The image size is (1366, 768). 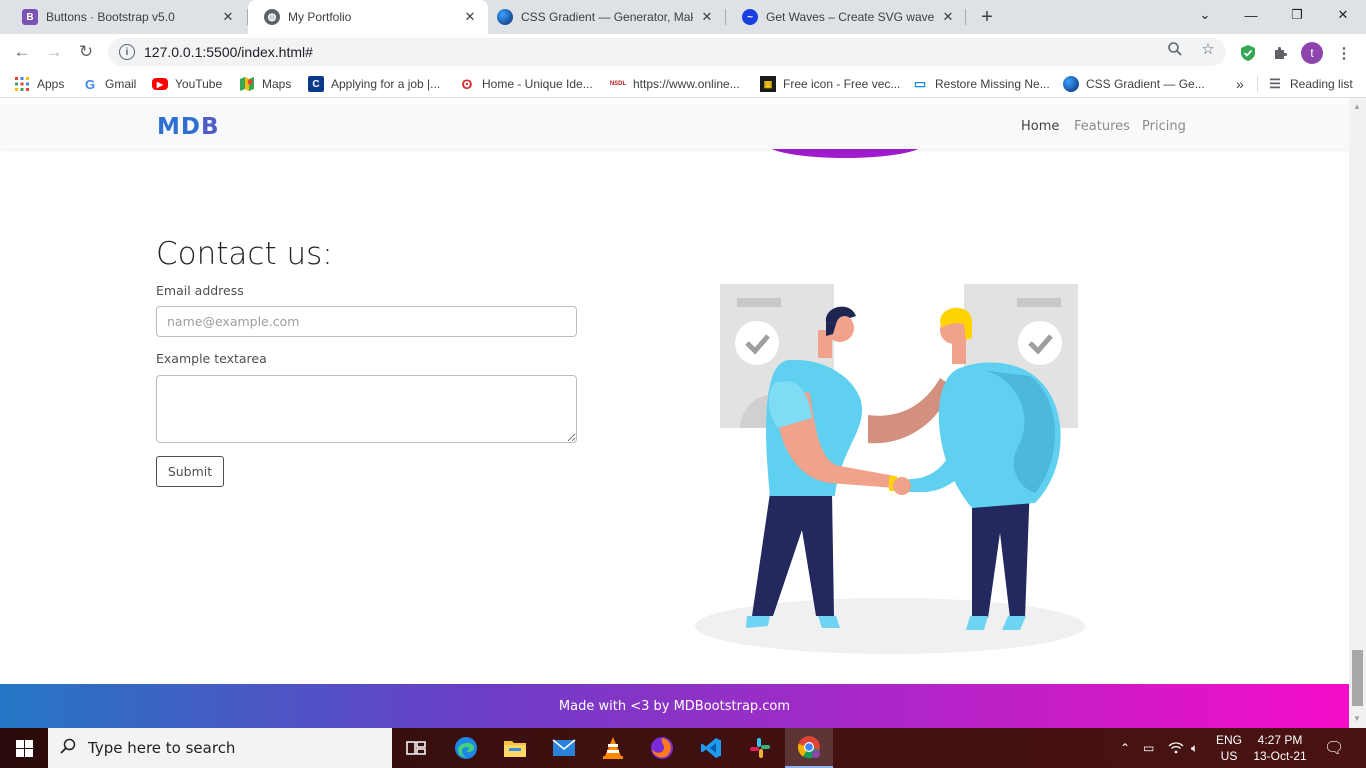 I want to click on bookmarks-divider, so click(x=1257, y=84).